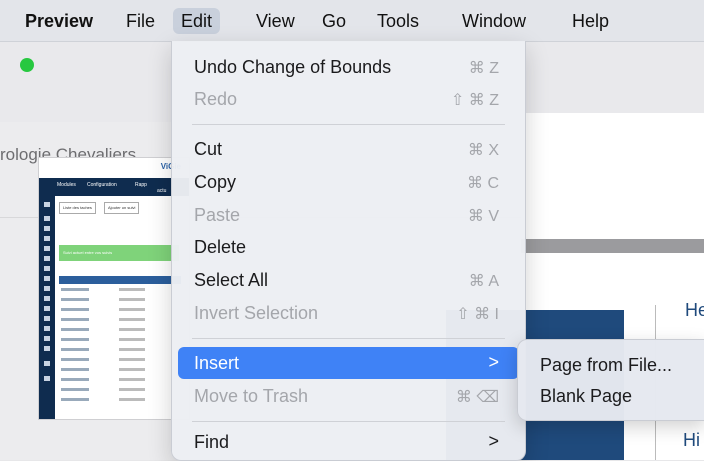 The image size is (704, 461). I want to click on menu-item-label: Copy, so click(215, 182).